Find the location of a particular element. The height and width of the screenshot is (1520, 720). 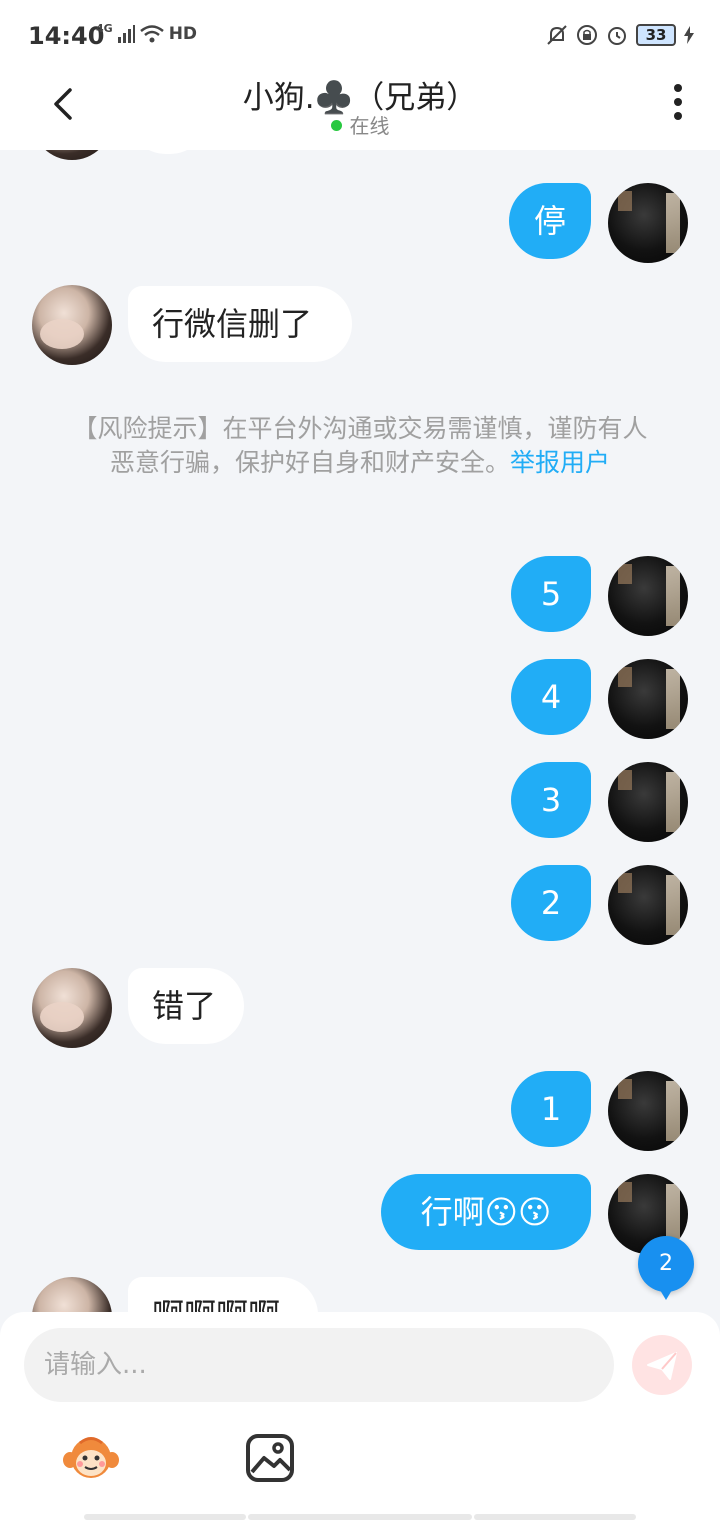

battery-indicator: 33 is located at coordinates (656, 35).